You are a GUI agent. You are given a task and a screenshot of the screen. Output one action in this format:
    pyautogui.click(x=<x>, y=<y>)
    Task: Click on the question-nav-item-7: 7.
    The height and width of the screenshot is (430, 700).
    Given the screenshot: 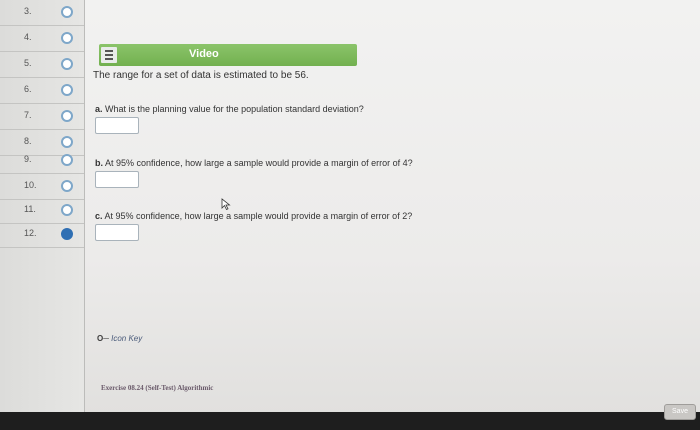 What is the action you would take?
    pyautogui.click(x=42, y=117)
    